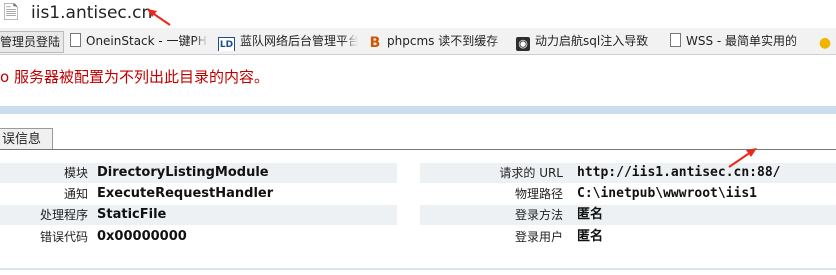 Image resolution: width=836 pixels, height=275 pixels. I want to click on detail-value: 0x00000000, so click(142, 236).